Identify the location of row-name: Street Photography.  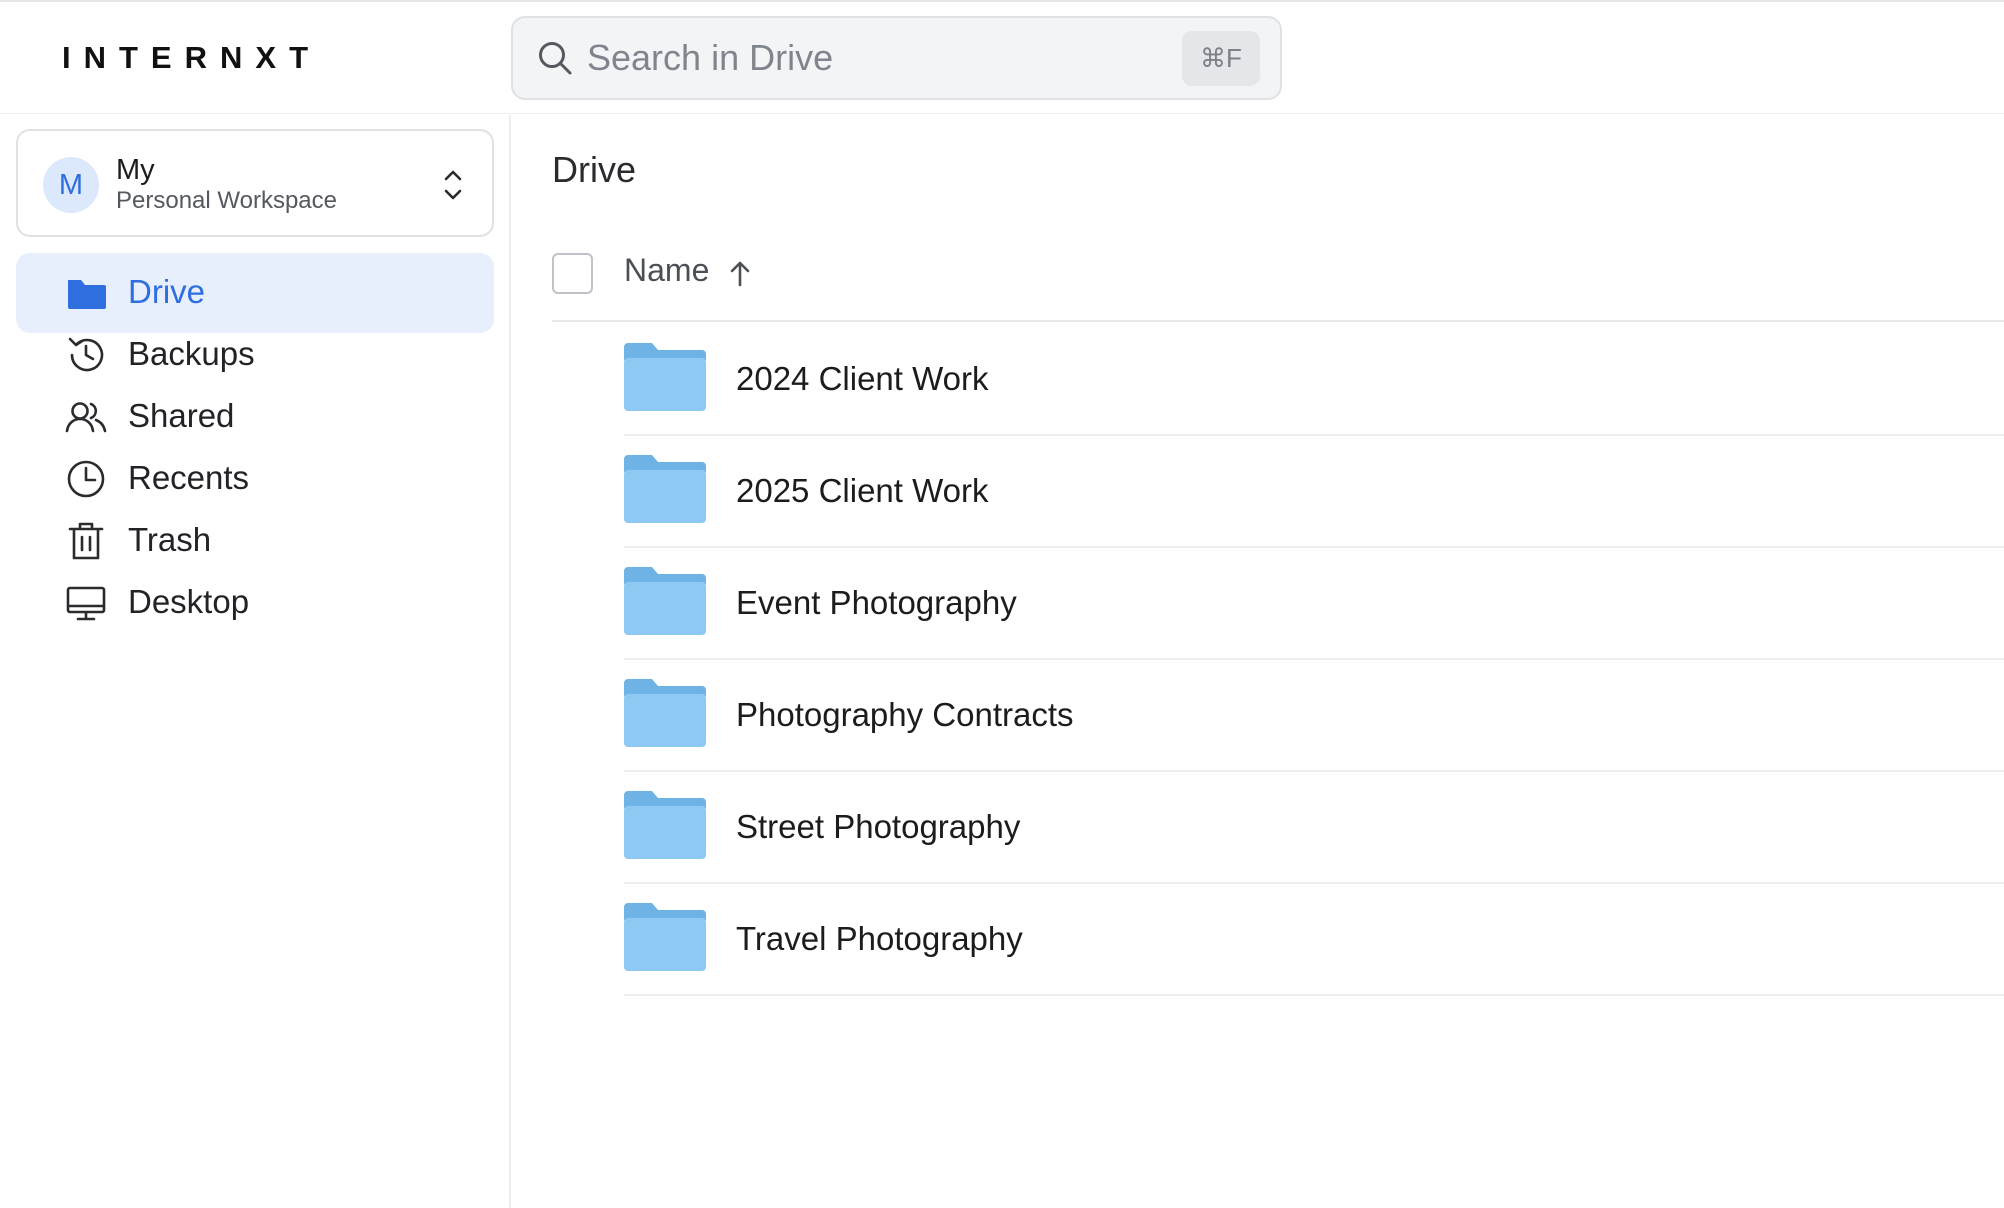
(878, 826).